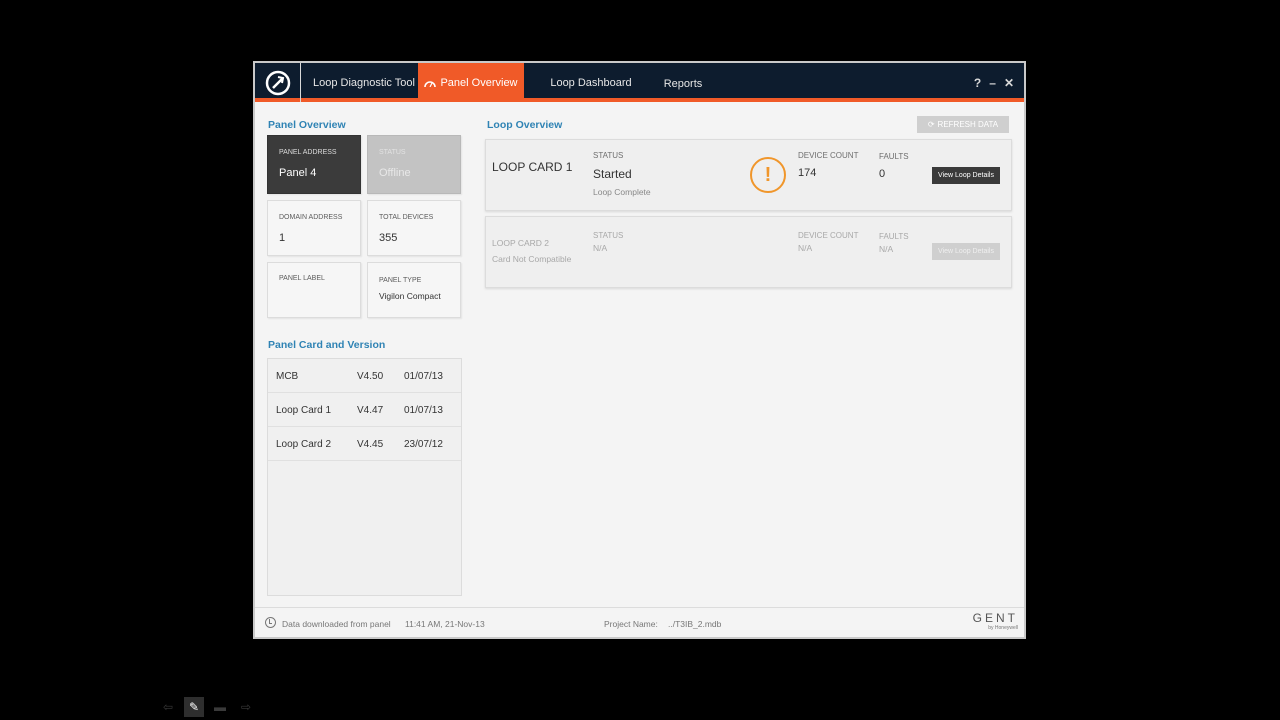  What do you see at coordinates (414, 164) in the screenshot?
I see `status-tile: STATUS Offline` at bounding box center [414, 164].